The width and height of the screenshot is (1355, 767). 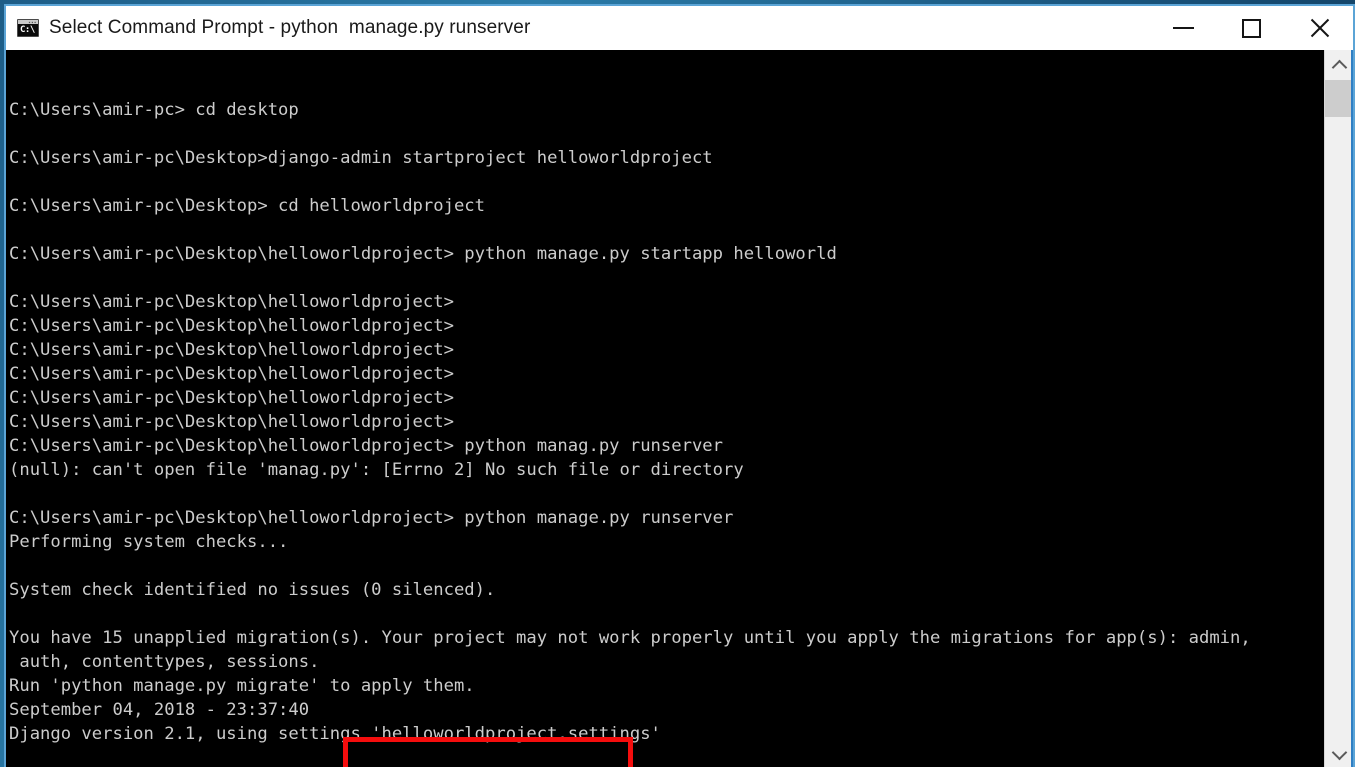 I want to click on scrollbar-track, so click(x=1339, y=409).